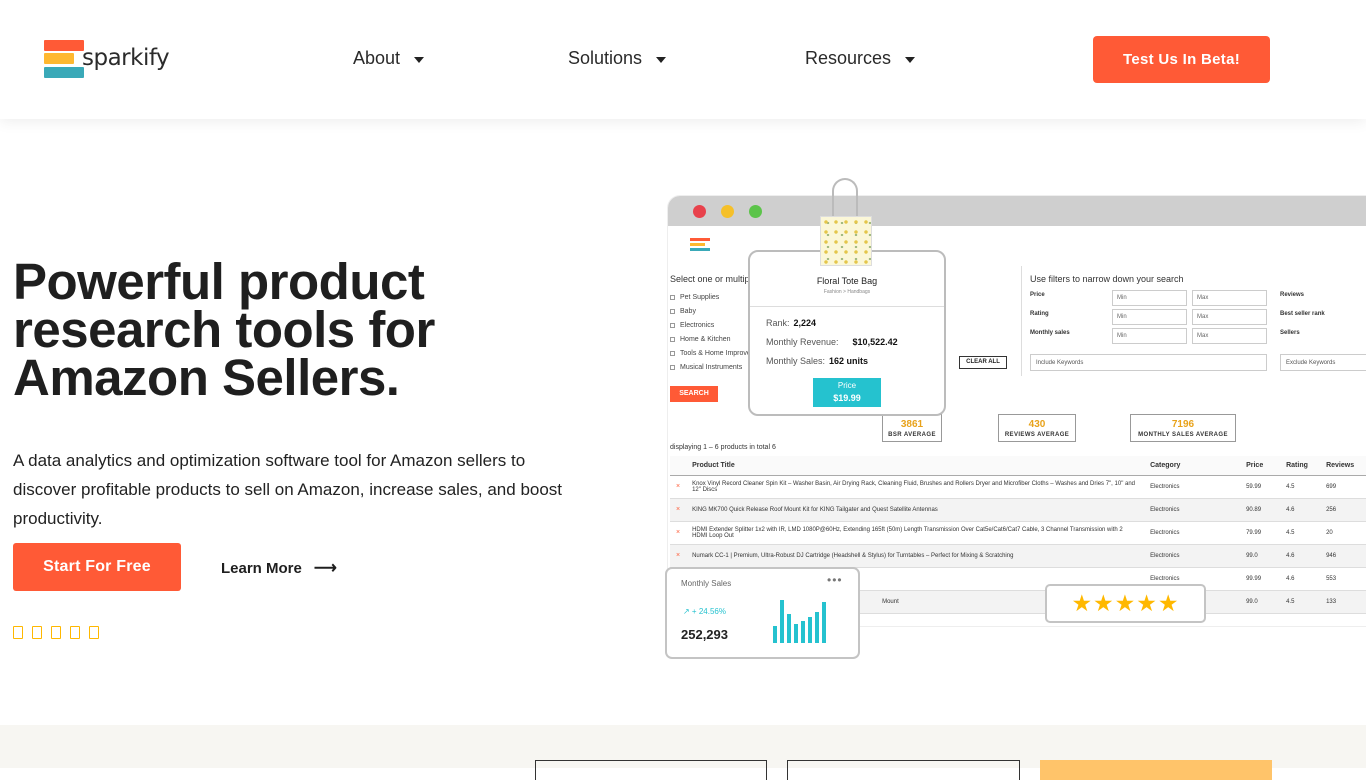 This screenshot has width=1366, height=780. I want to click on col-category: Category, so click(1192, 466).